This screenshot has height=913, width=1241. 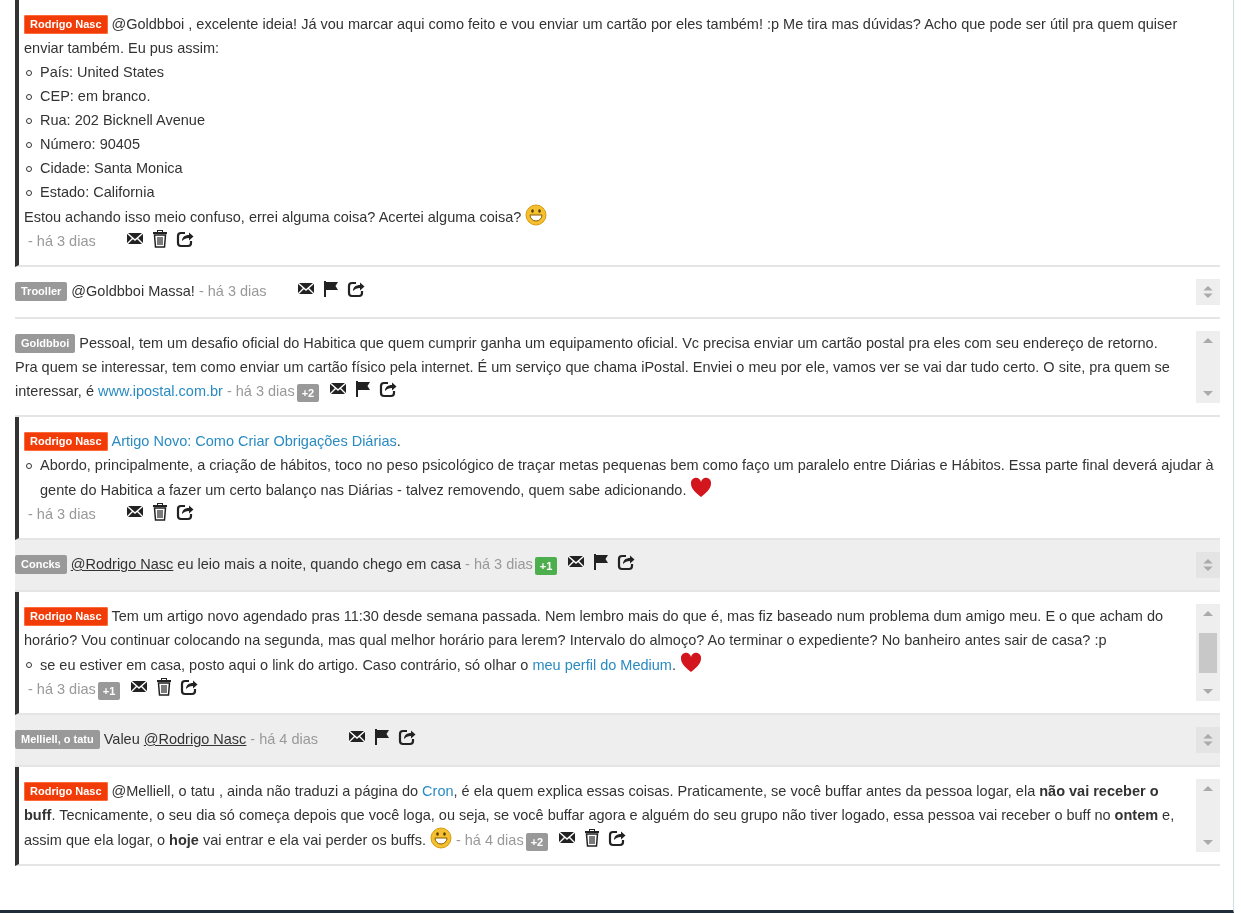 What do you see at coordinates (41, 564) in the screenshot?
I see `author-badge: Concks` at bounding box center [41, 564].